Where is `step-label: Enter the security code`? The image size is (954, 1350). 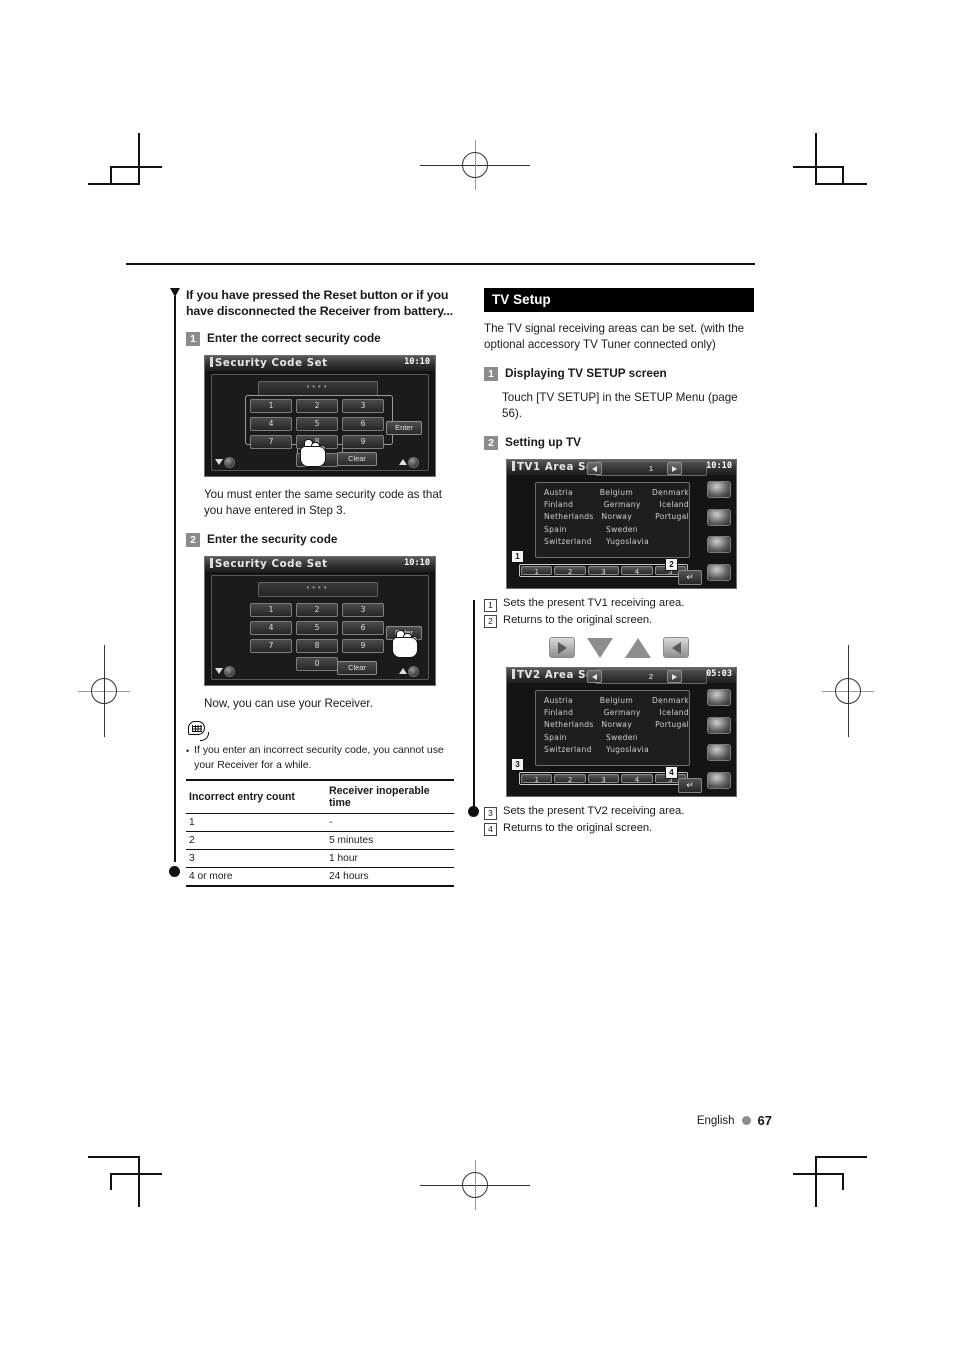 step-label: Enter the security code is located at coordinates (272, 539).